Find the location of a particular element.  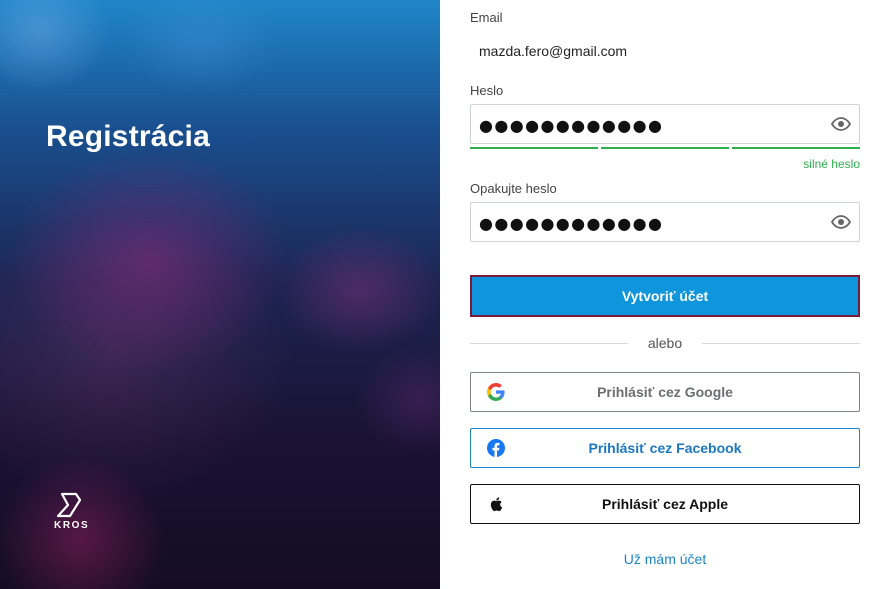

repeat-password-field: ●●●●●●●●●●●● is located at coordinates (665, 222).